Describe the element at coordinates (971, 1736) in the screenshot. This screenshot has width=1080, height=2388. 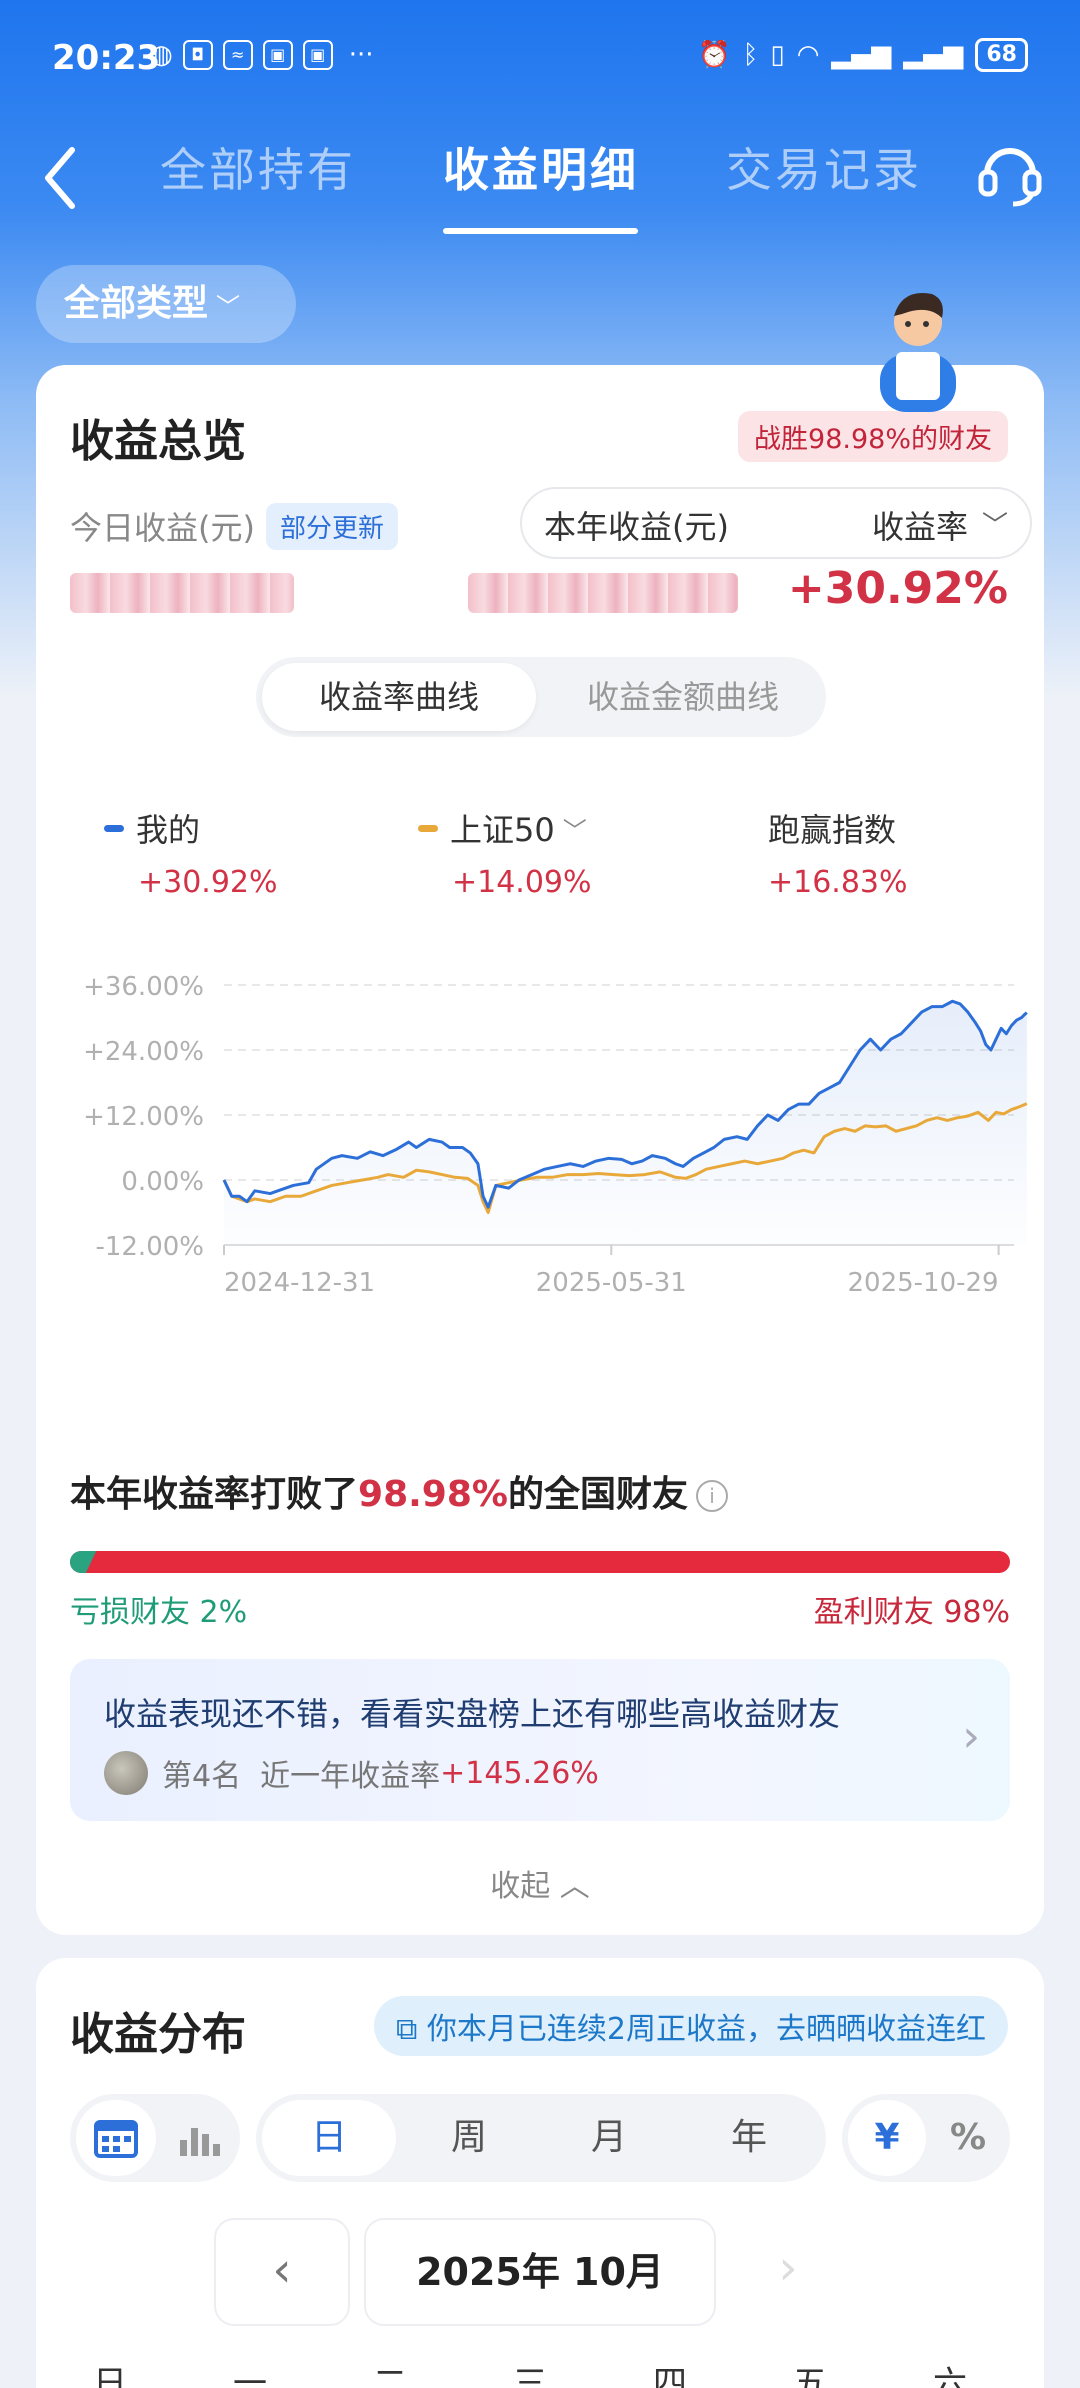
I see `chevron-right-icon: ›` at that location.